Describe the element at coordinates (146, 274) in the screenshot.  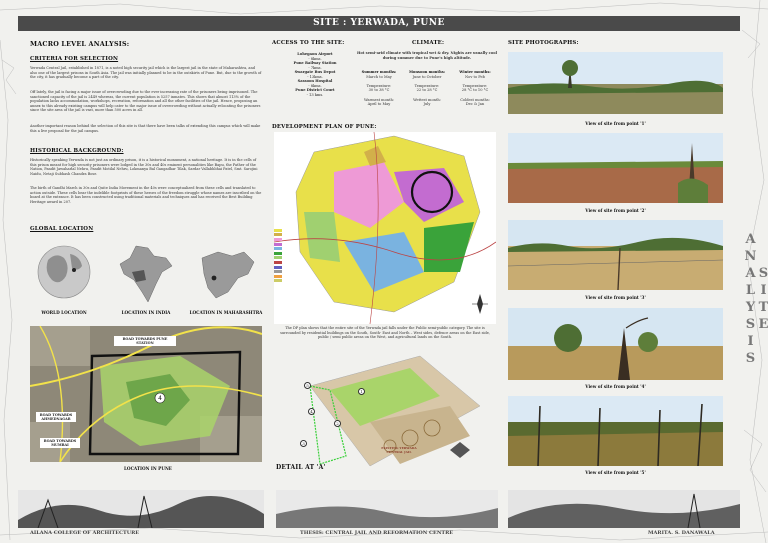
I see `india-map` at that location.